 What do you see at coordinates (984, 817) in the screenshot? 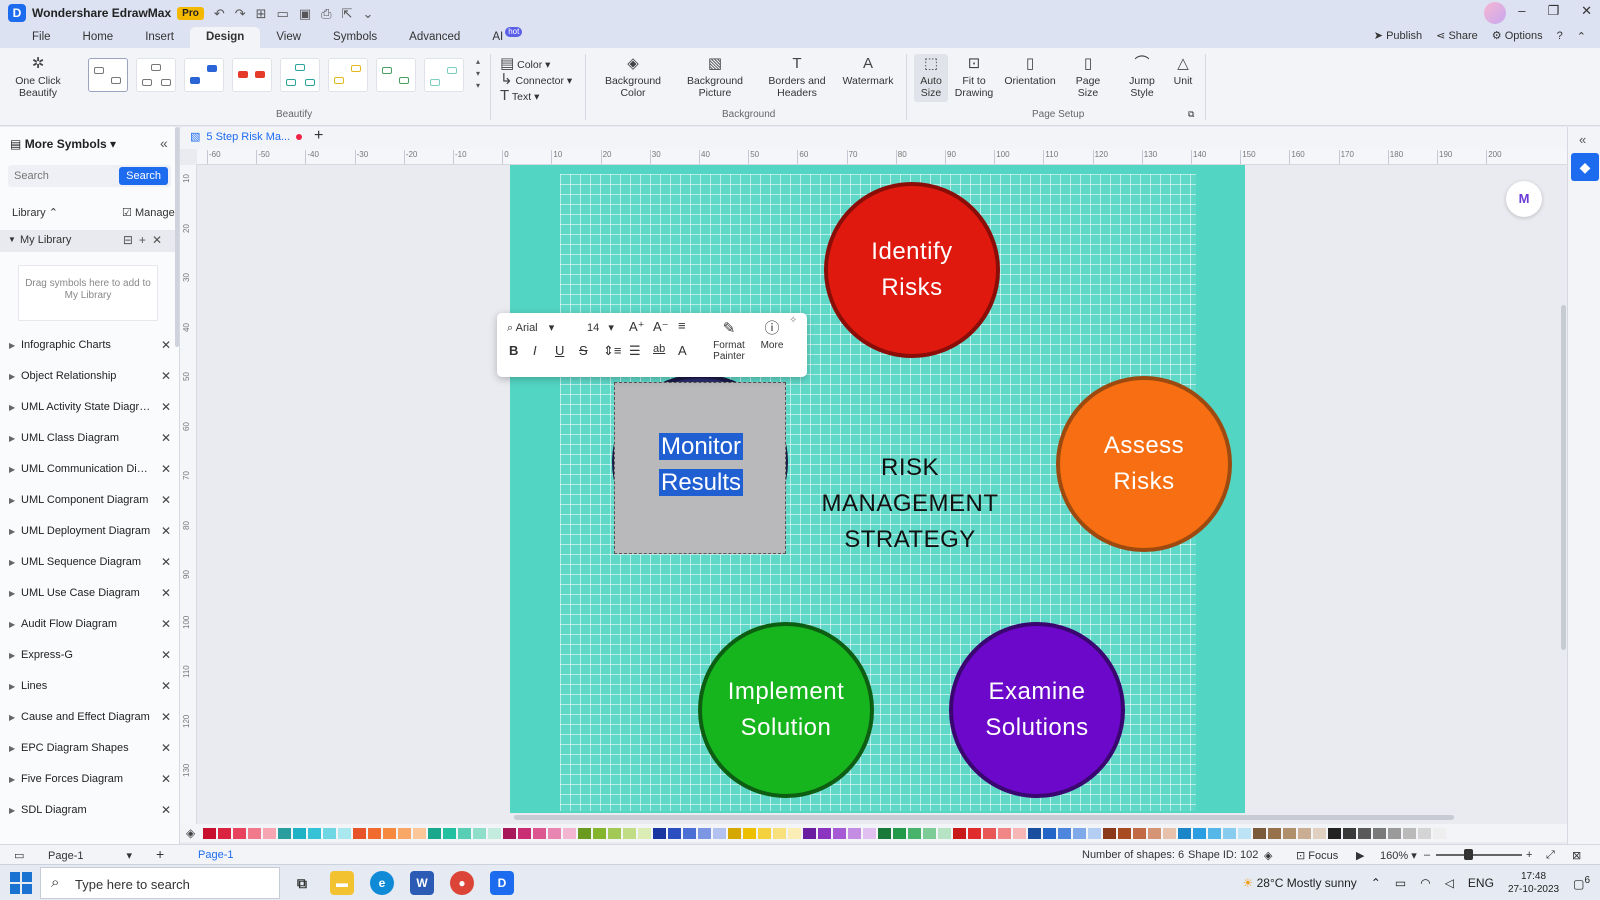
I see `horizontal-scrollbar` at bounding box center [984, 817].